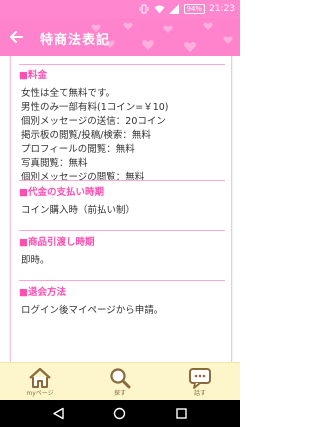  I want to click on nav-label: myページ, so click(40, 393).